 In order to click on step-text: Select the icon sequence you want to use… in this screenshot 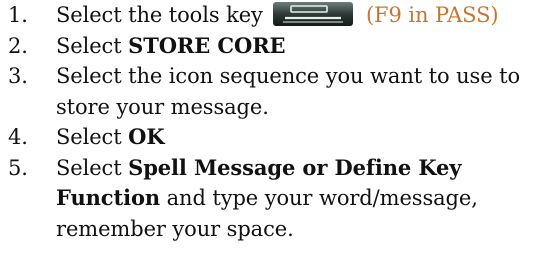, I will do `click(288, 76)`.